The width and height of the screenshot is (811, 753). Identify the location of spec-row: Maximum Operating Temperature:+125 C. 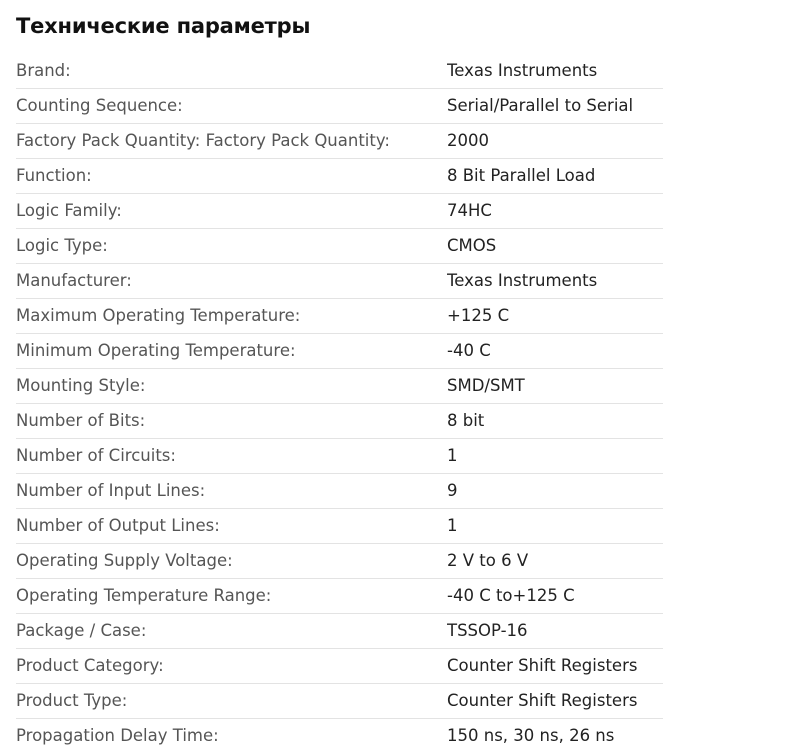
(339, 316).